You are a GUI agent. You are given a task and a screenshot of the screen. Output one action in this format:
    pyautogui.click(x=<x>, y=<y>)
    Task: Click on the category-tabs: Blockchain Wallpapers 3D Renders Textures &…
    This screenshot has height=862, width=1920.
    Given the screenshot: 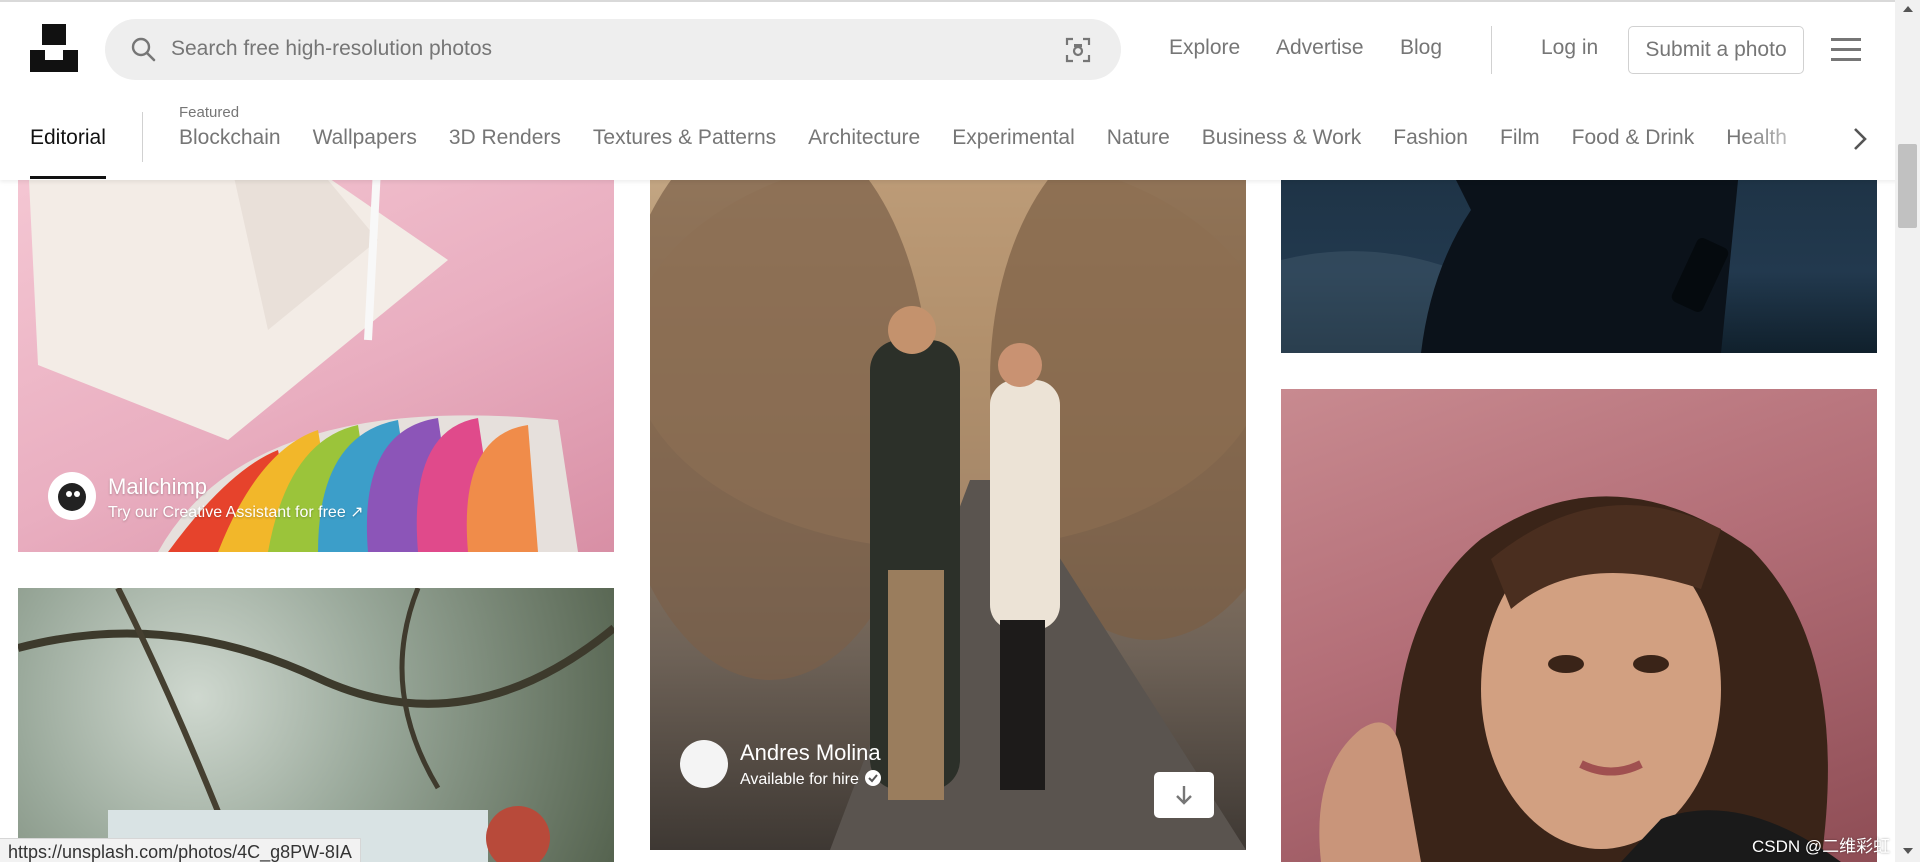 What is the action you would take?
    pyautogui.click(x=1004, y=142)
    